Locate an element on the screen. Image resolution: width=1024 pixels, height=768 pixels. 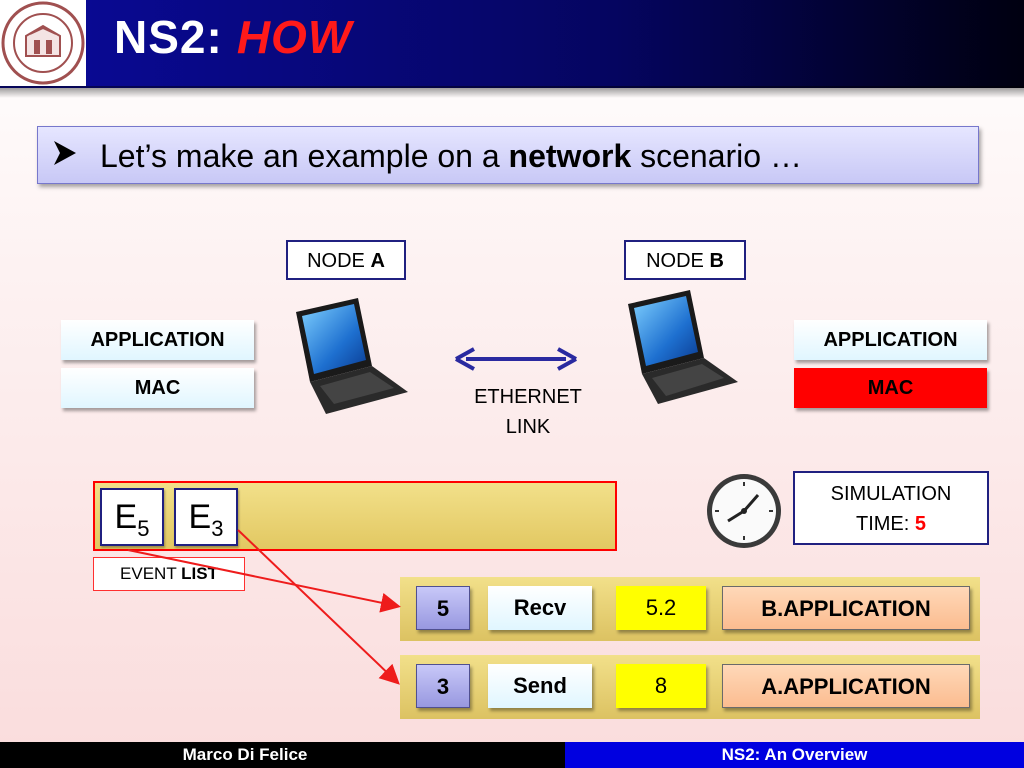
event-e5: E5 is located at coordinates (132, 517).